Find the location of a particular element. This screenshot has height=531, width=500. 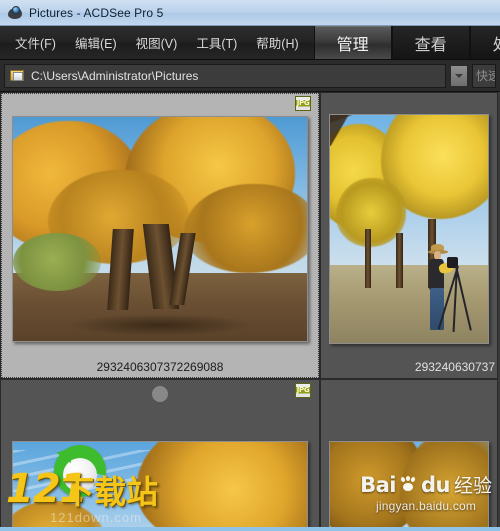

mode-tabs: 管理 查看 处理 is located at coordinates (406, 42).